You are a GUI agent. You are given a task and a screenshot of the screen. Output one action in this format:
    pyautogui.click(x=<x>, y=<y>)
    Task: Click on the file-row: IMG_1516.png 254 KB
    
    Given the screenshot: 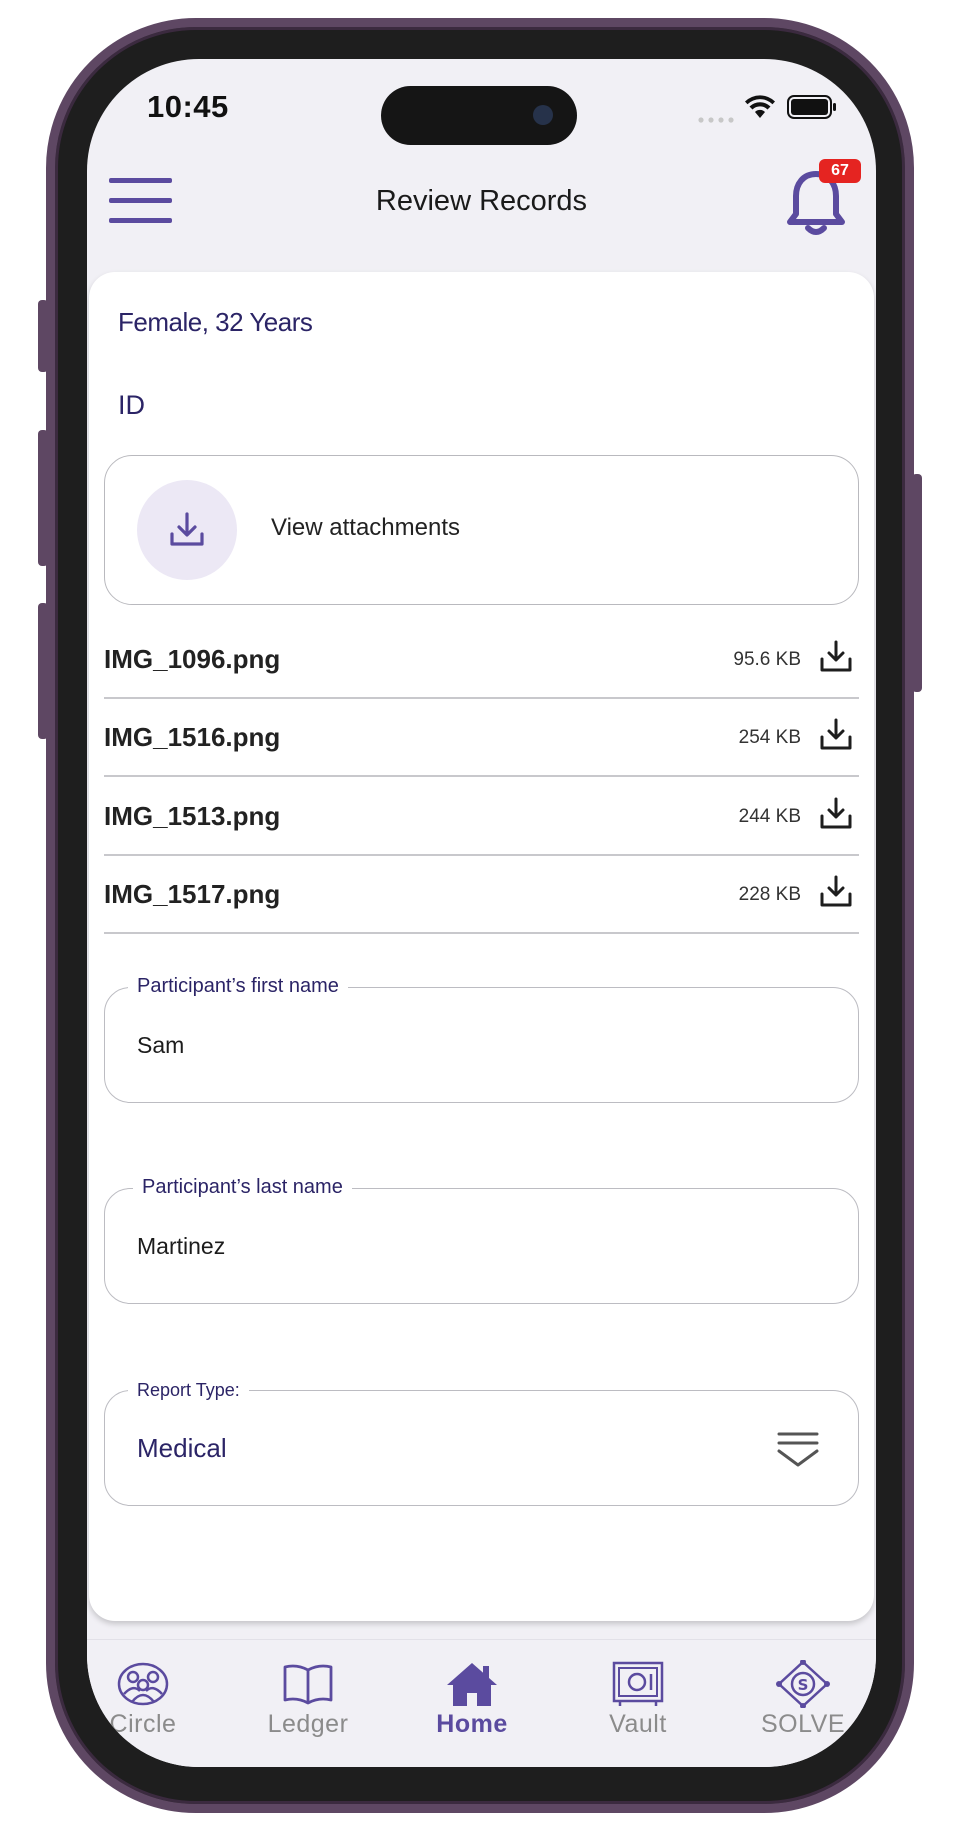 What is the action you would take?
    pyautogui.click(x=481, y=737)
    